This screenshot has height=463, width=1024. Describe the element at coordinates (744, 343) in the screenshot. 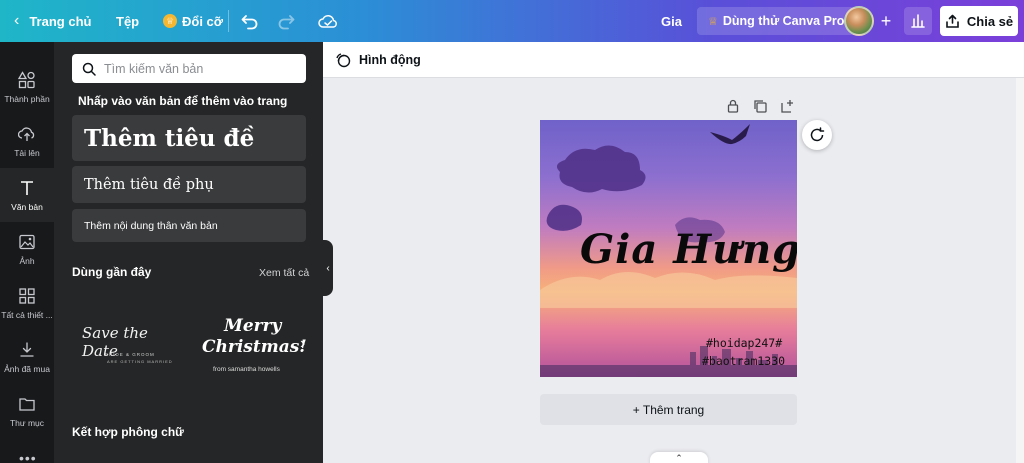

I see `canvas-hashtag-text: #hoidap247#` at that location.